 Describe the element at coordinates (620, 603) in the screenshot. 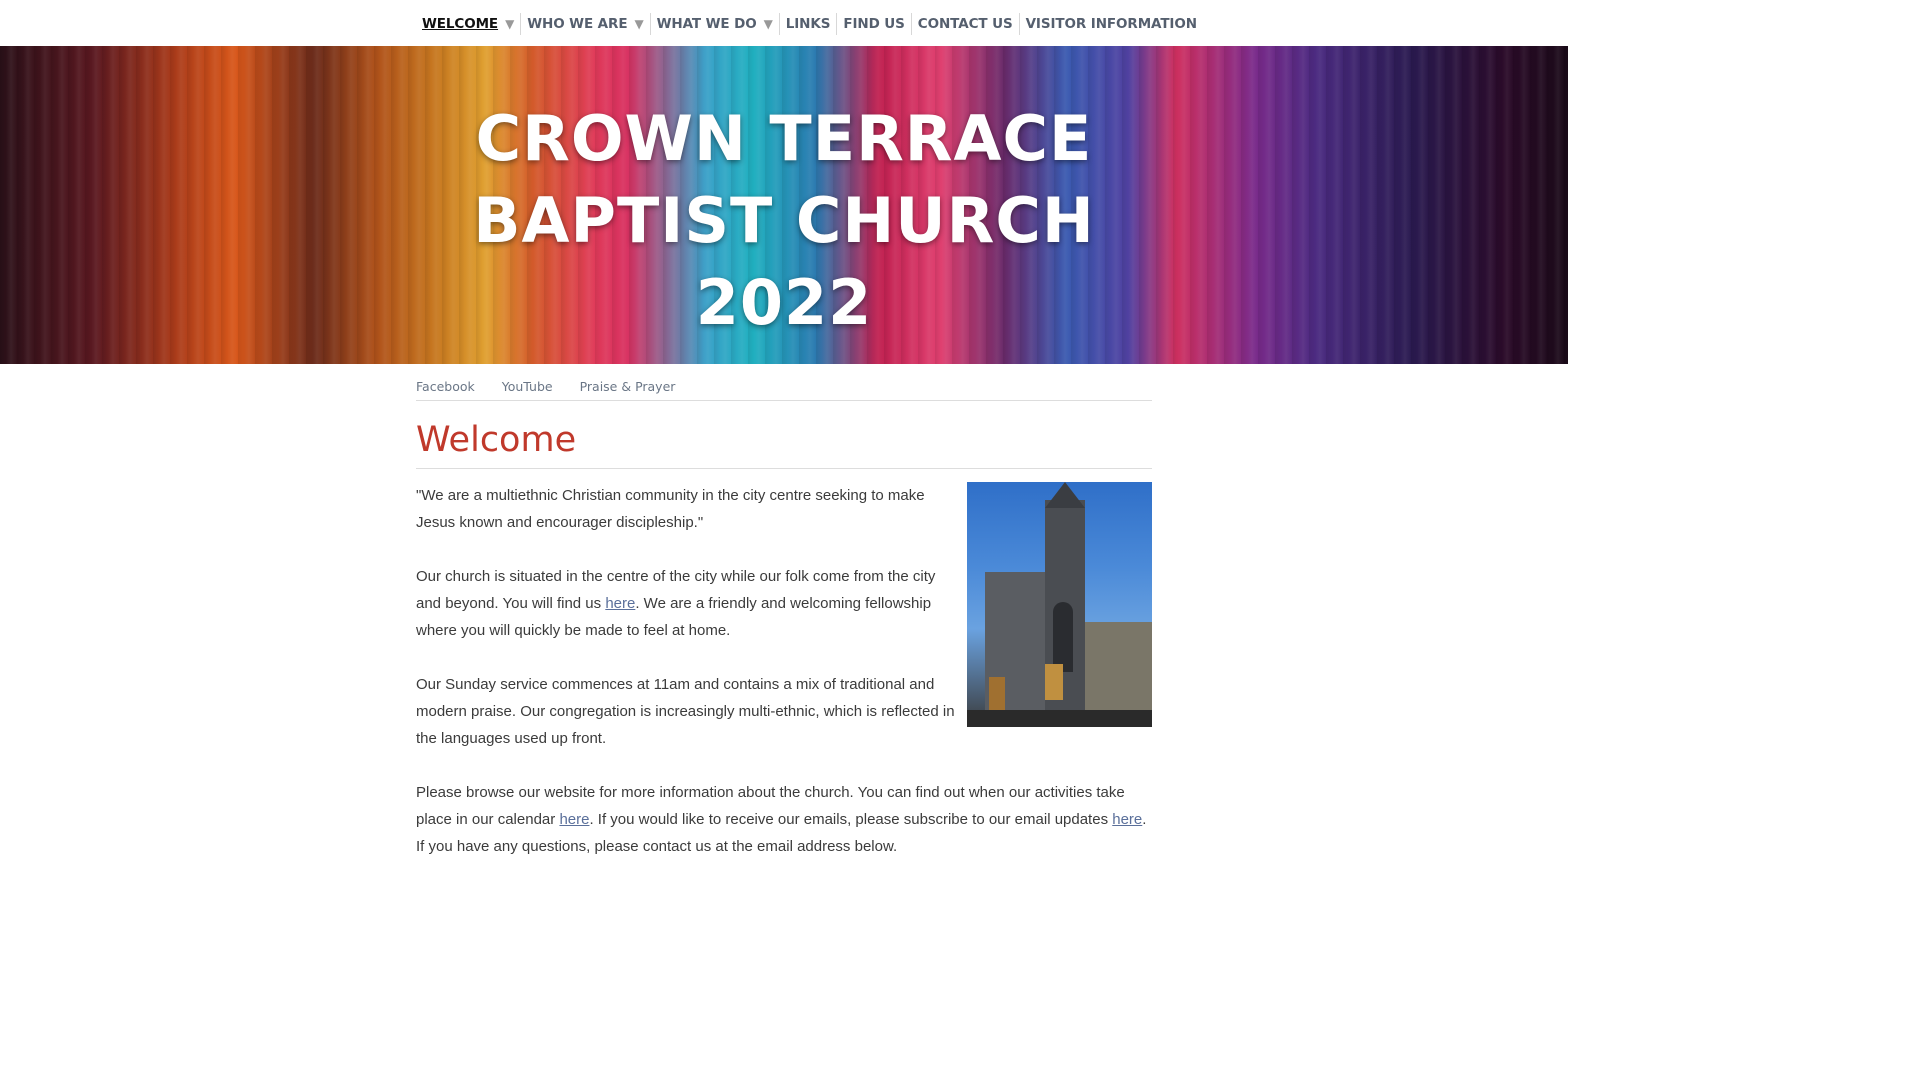

I see `find-us-link: here` at that location.